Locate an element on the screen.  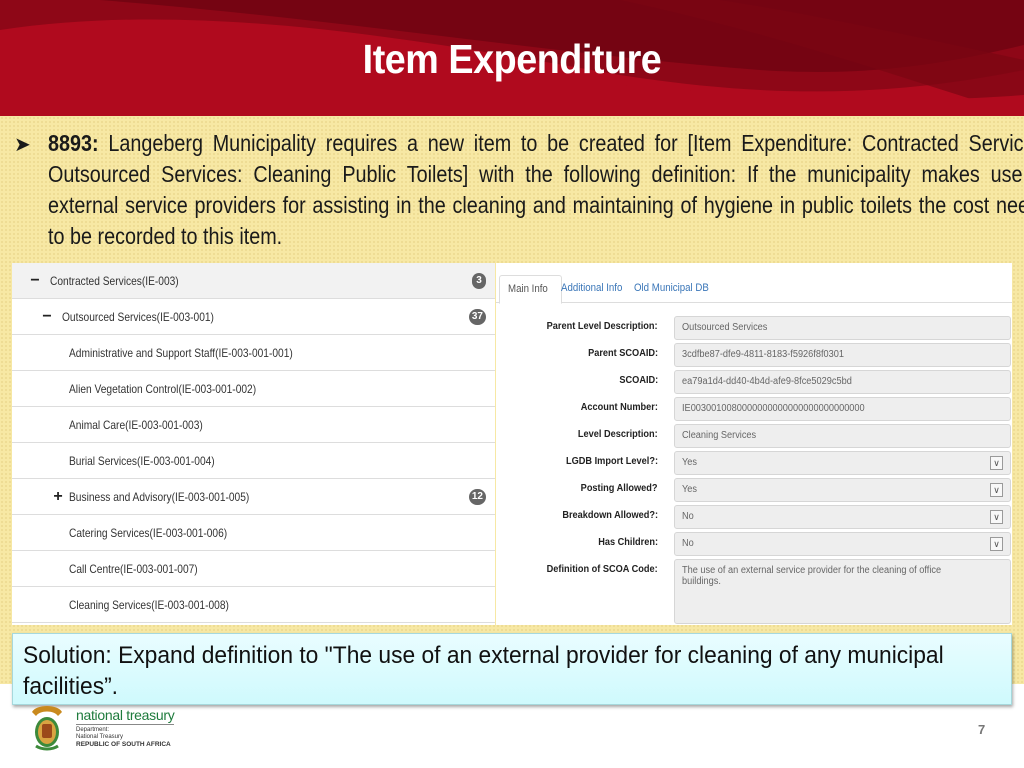
tree-item: − Contracted Services(IE-003) 3 is located at coordinates (253, 281).